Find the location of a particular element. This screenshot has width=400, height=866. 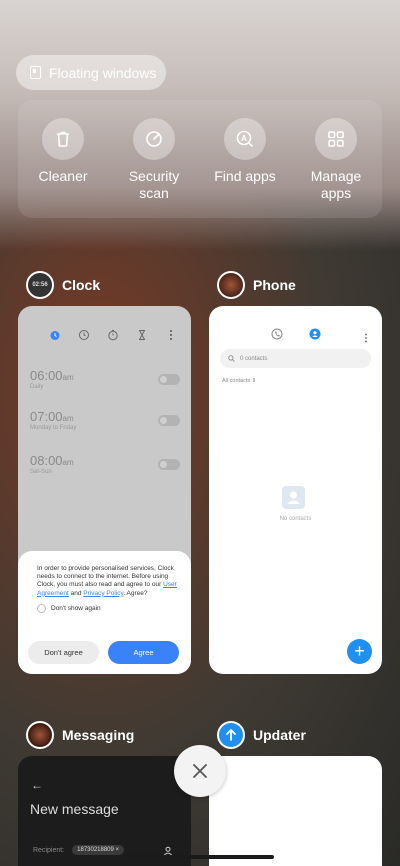

messaging-app-card: ← New message Recipient: 18730218809 × is located at coordinates (104, 811).